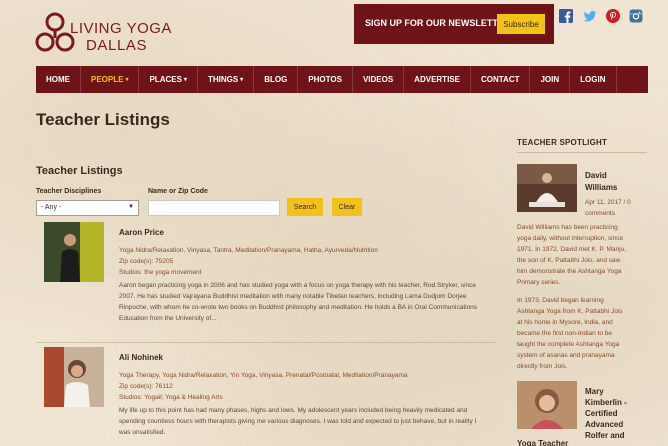 The image size is (668, 446). I want to click on nav-item-places: PLACES ▾, so click(168, 79).